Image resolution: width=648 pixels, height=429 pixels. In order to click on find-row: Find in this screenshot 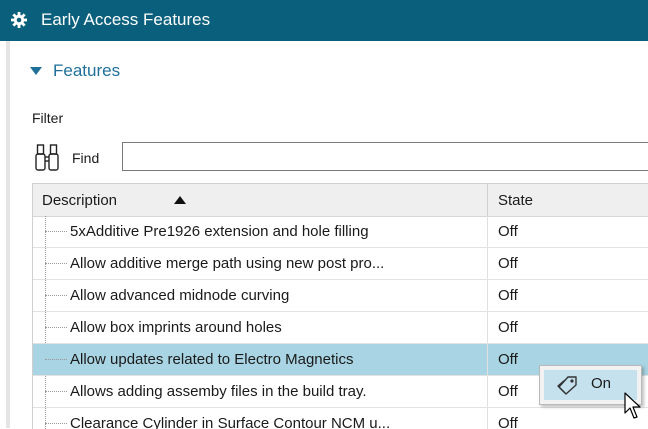, I will do `click(340, 157)`.